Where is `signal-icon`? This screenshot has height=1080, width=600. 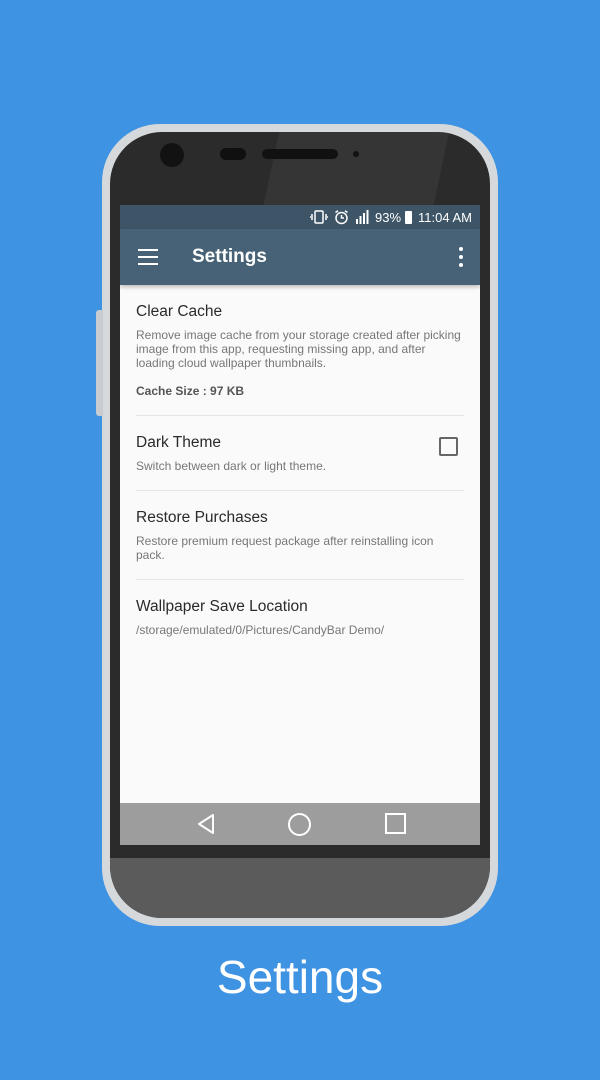
signal-icon is located at coordinates (362, 217).